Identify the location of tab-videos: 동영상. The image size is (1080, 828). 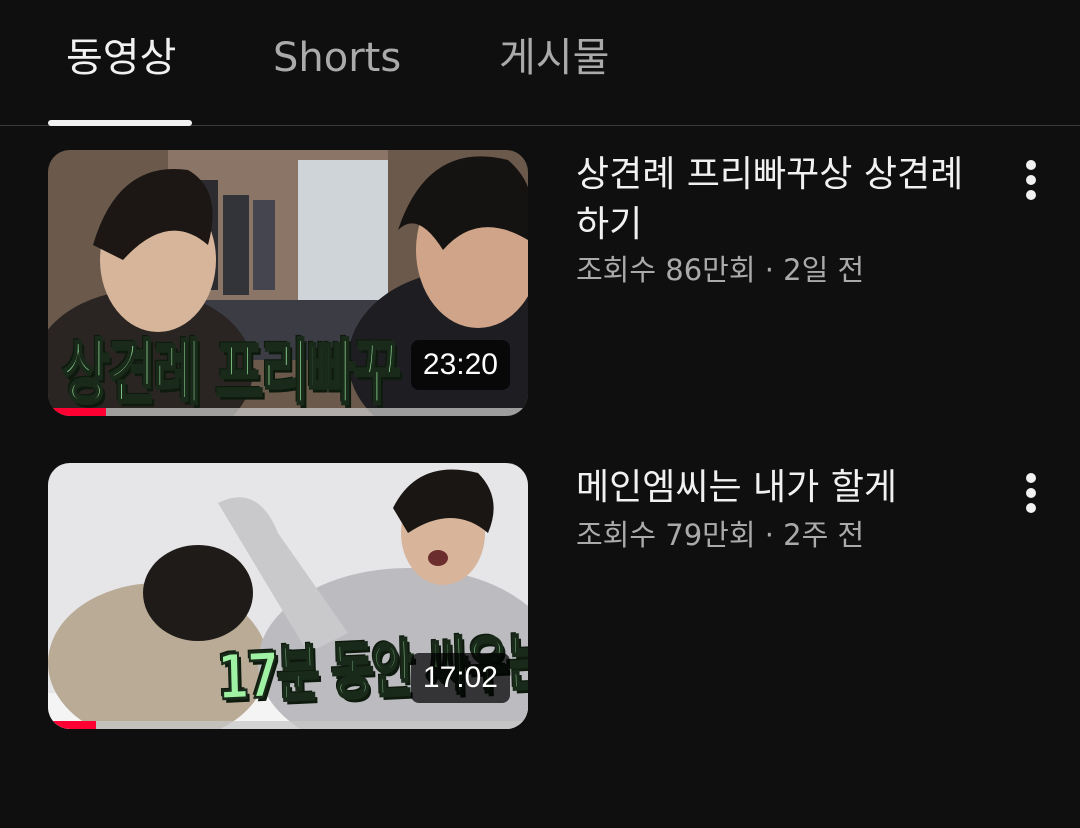
(121, 58).